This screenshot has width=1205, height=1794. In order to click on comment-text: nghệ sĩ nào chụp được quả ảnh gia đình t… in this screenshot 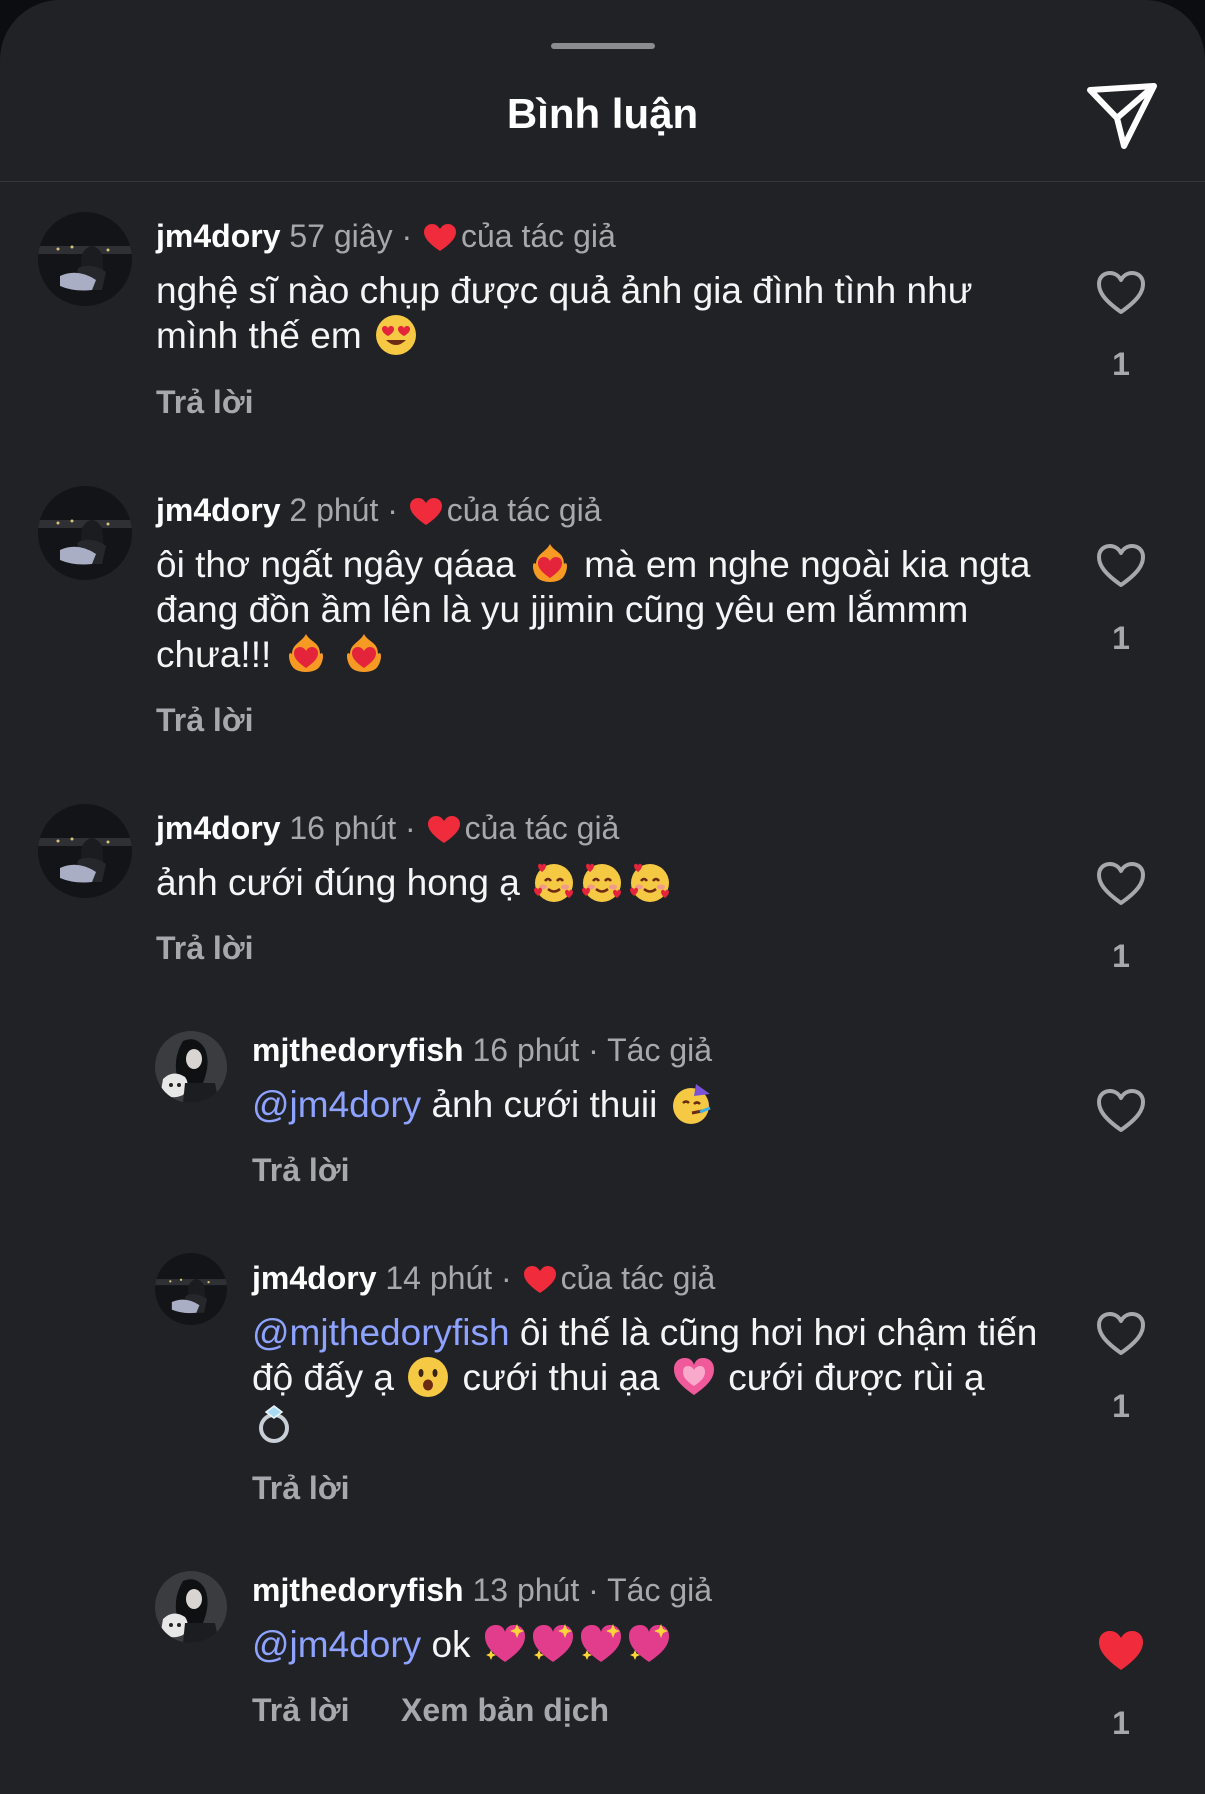, I will do `click(564, 313)`.